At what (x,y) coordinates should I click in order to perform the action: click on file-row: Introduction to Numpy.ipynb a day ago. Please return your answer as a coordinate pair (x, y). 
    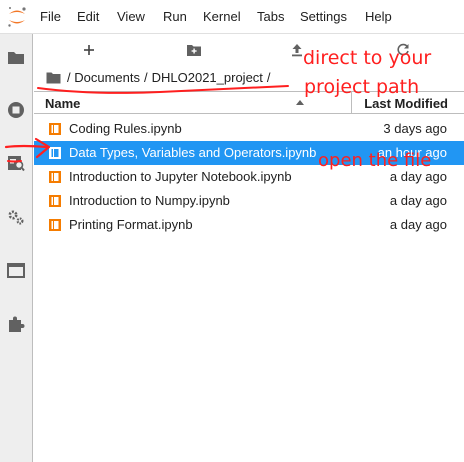
    Looking at the image, I should click on (249, 201).